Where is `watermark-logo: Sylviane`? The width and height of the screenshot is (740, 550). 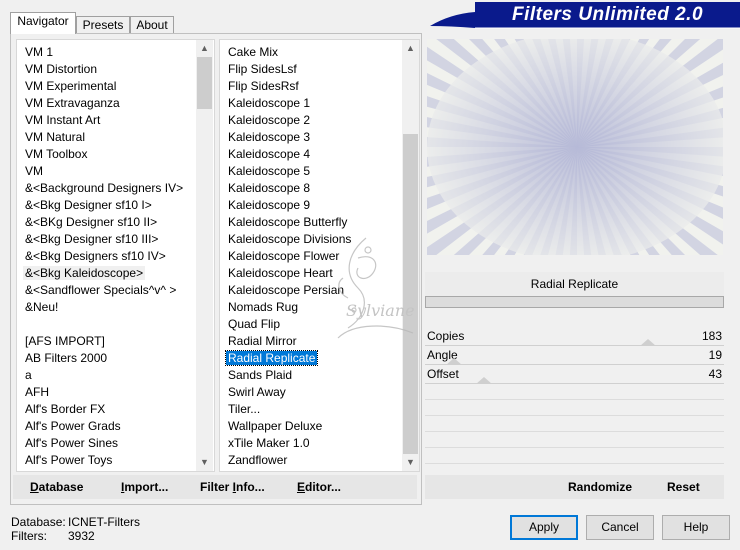 watermark-logo: Sylviane is located at coordinates (376, 288).